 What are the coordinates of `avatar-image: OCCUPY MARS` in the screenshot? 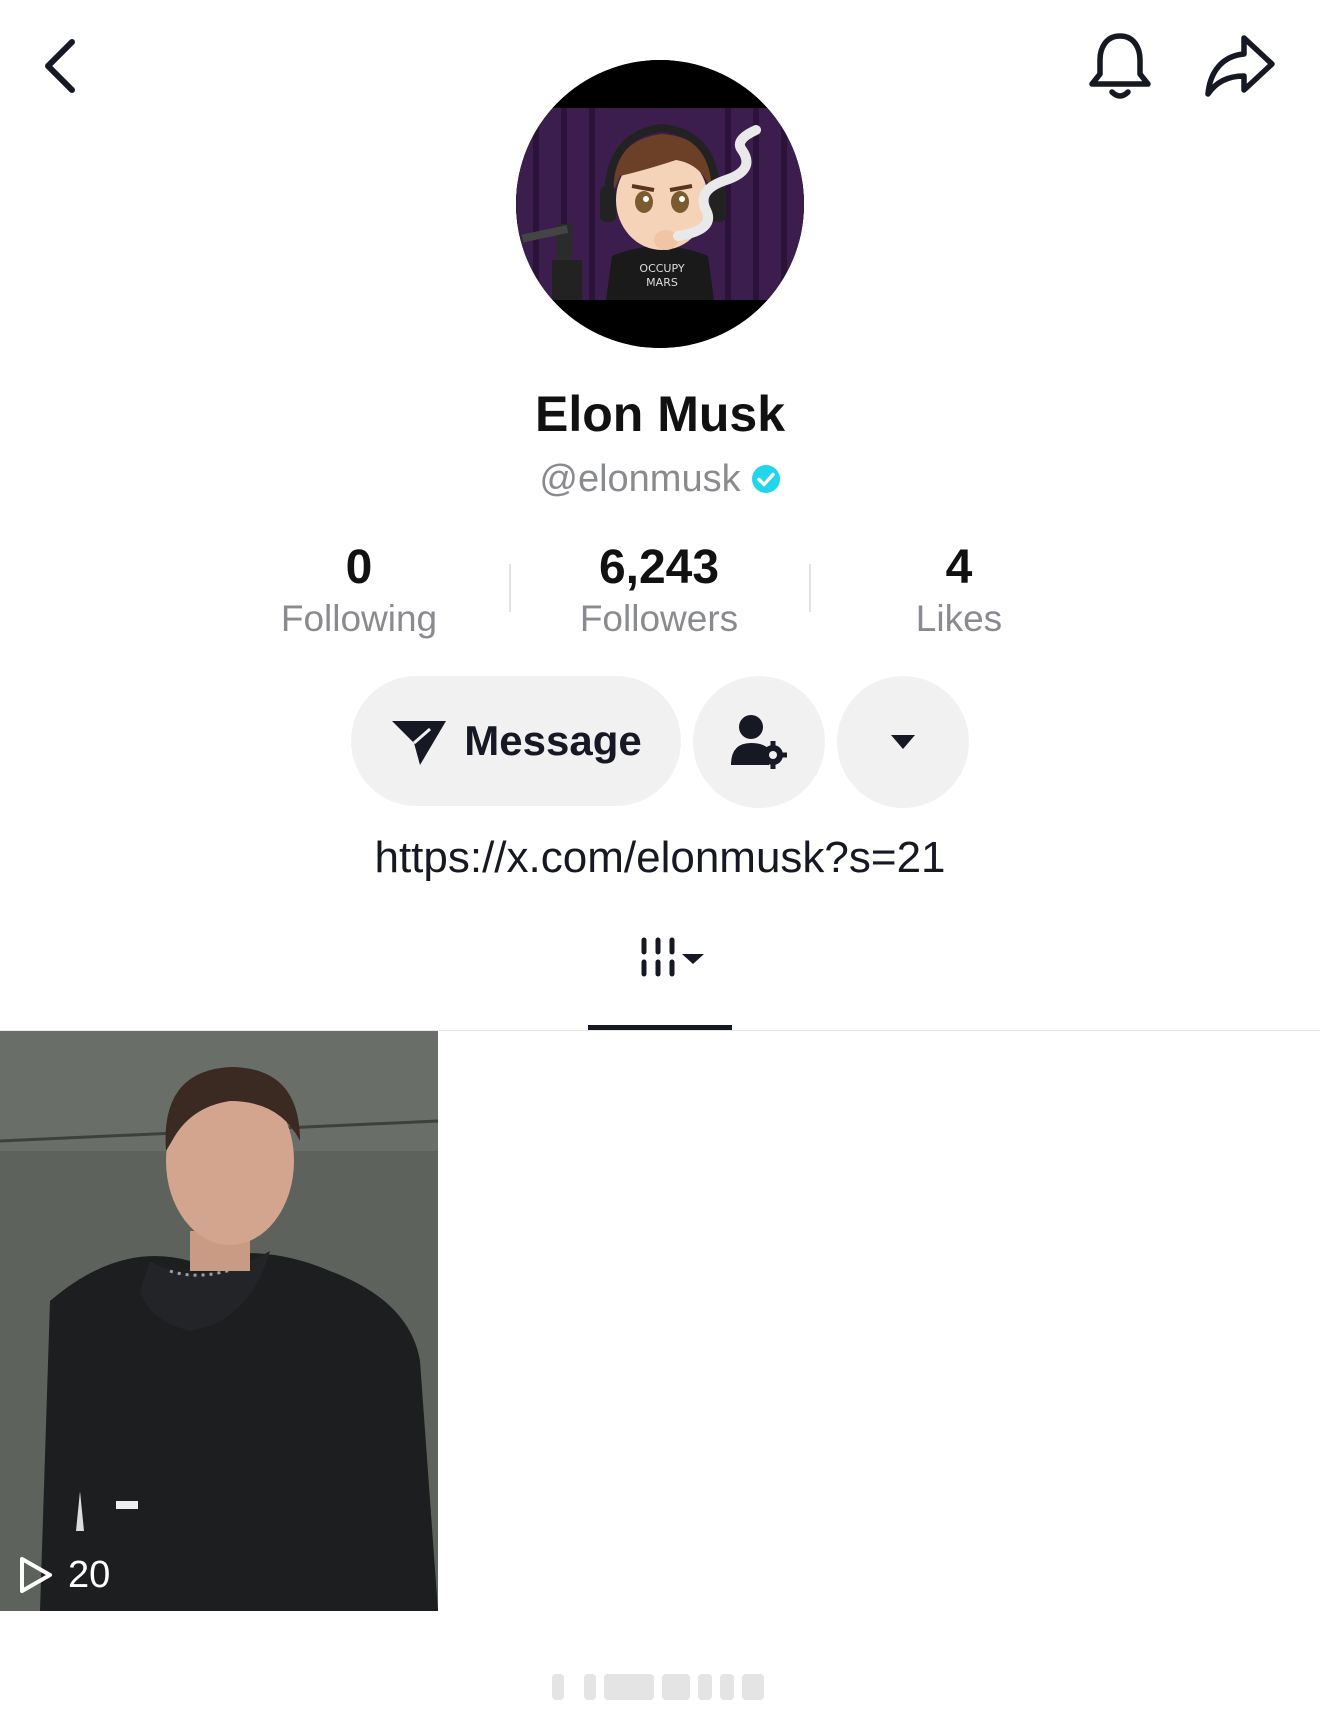 It's located at (660, 204).